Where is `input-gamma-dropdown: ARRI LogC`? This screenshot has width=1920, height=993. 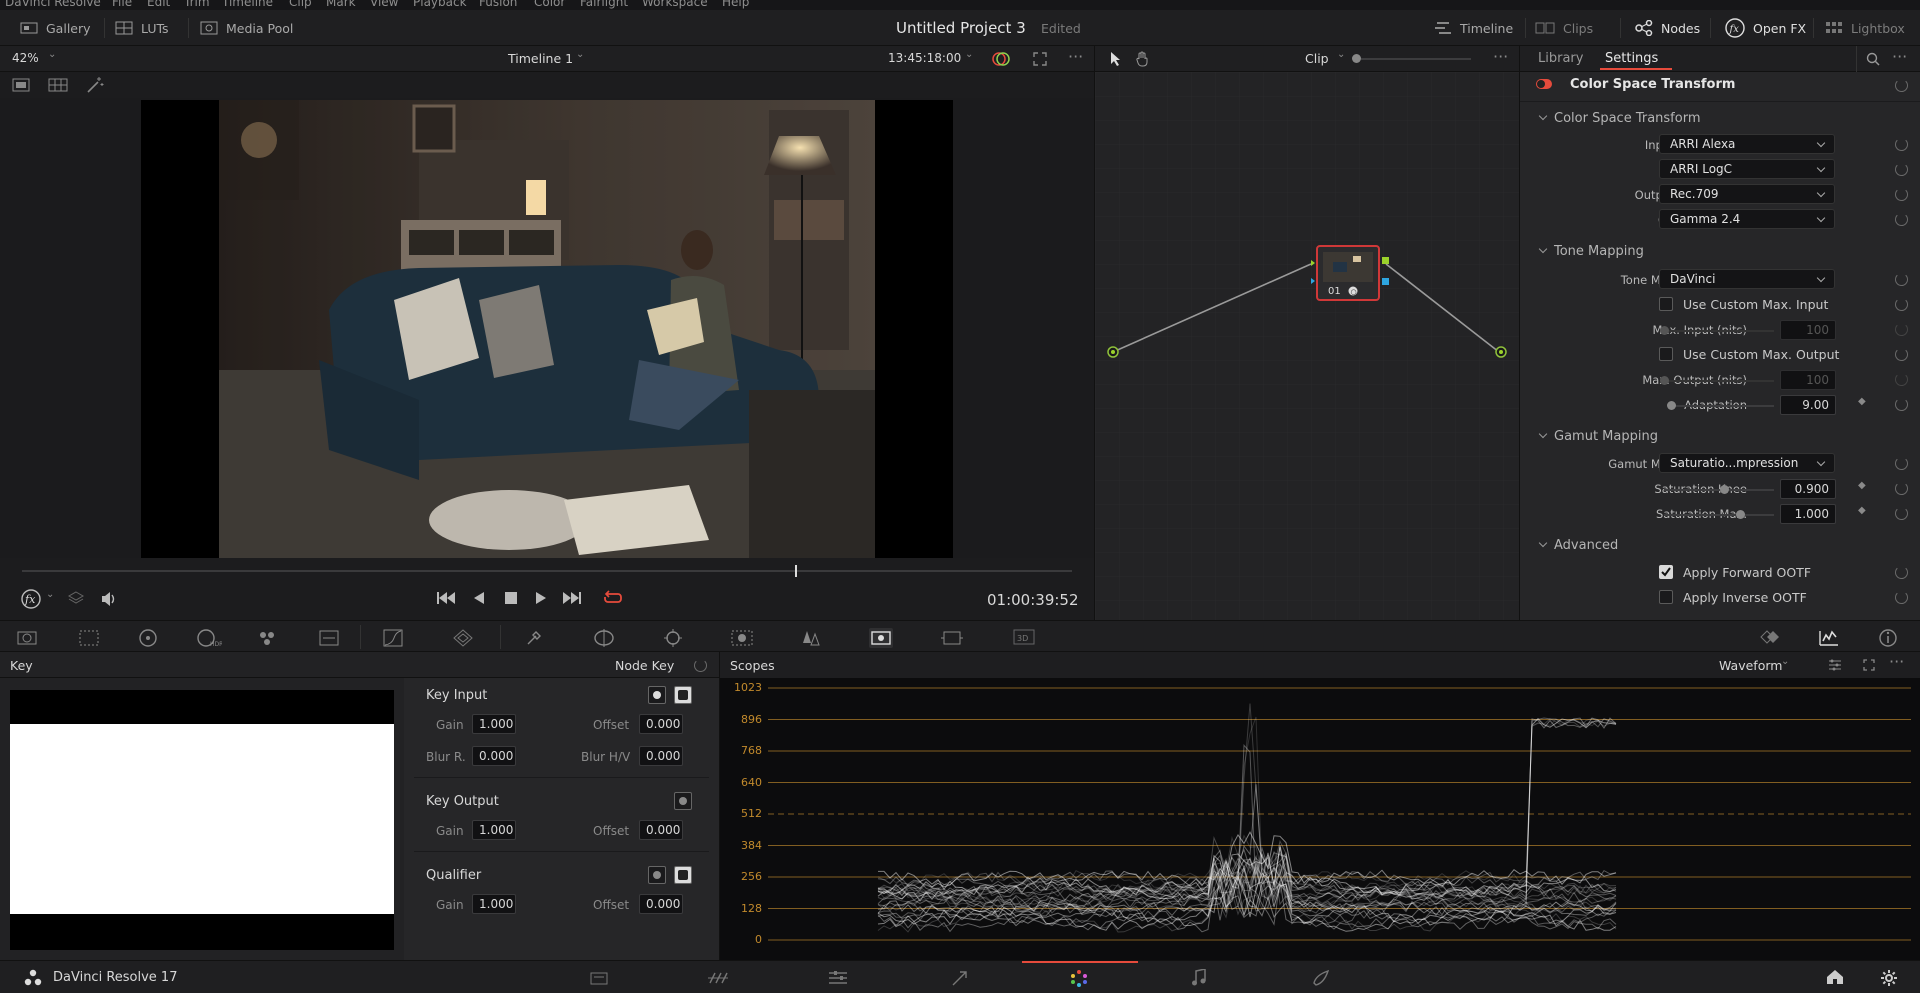 input-gamma-dropdown: ARRI LogC is located at coordinates (1747, 169).